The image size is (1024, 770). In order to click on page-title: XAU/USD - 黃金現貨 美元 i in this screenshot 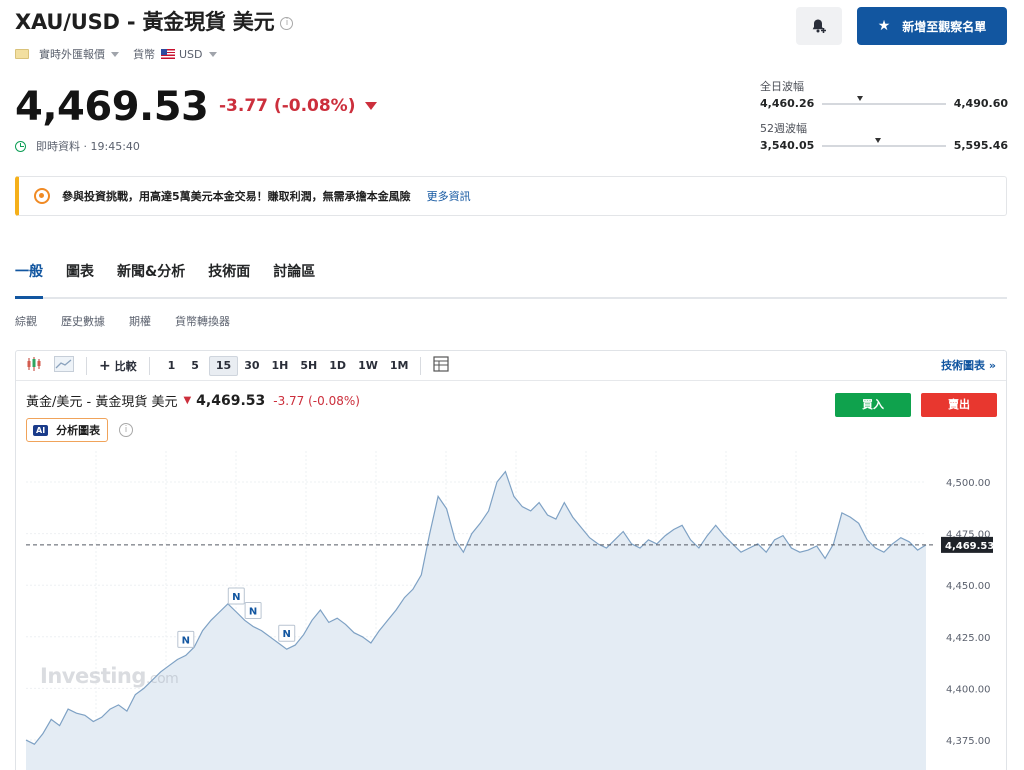, I will do `click(154, 21)`.